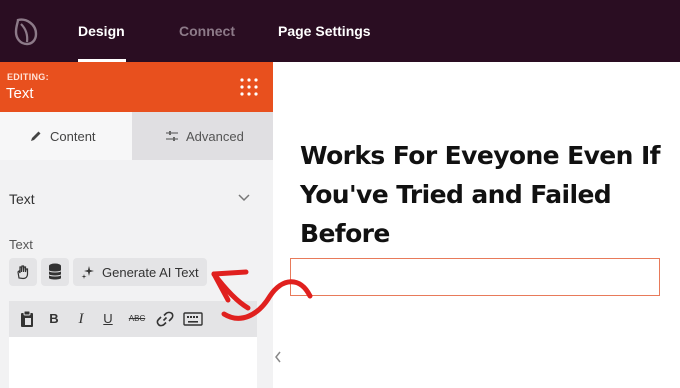 This screenshot has height=388, width=680. What do you see at coordinates (278, 225) in the screenshot?
I see `panel-collapse-strip` at bounding box center [278, 225].